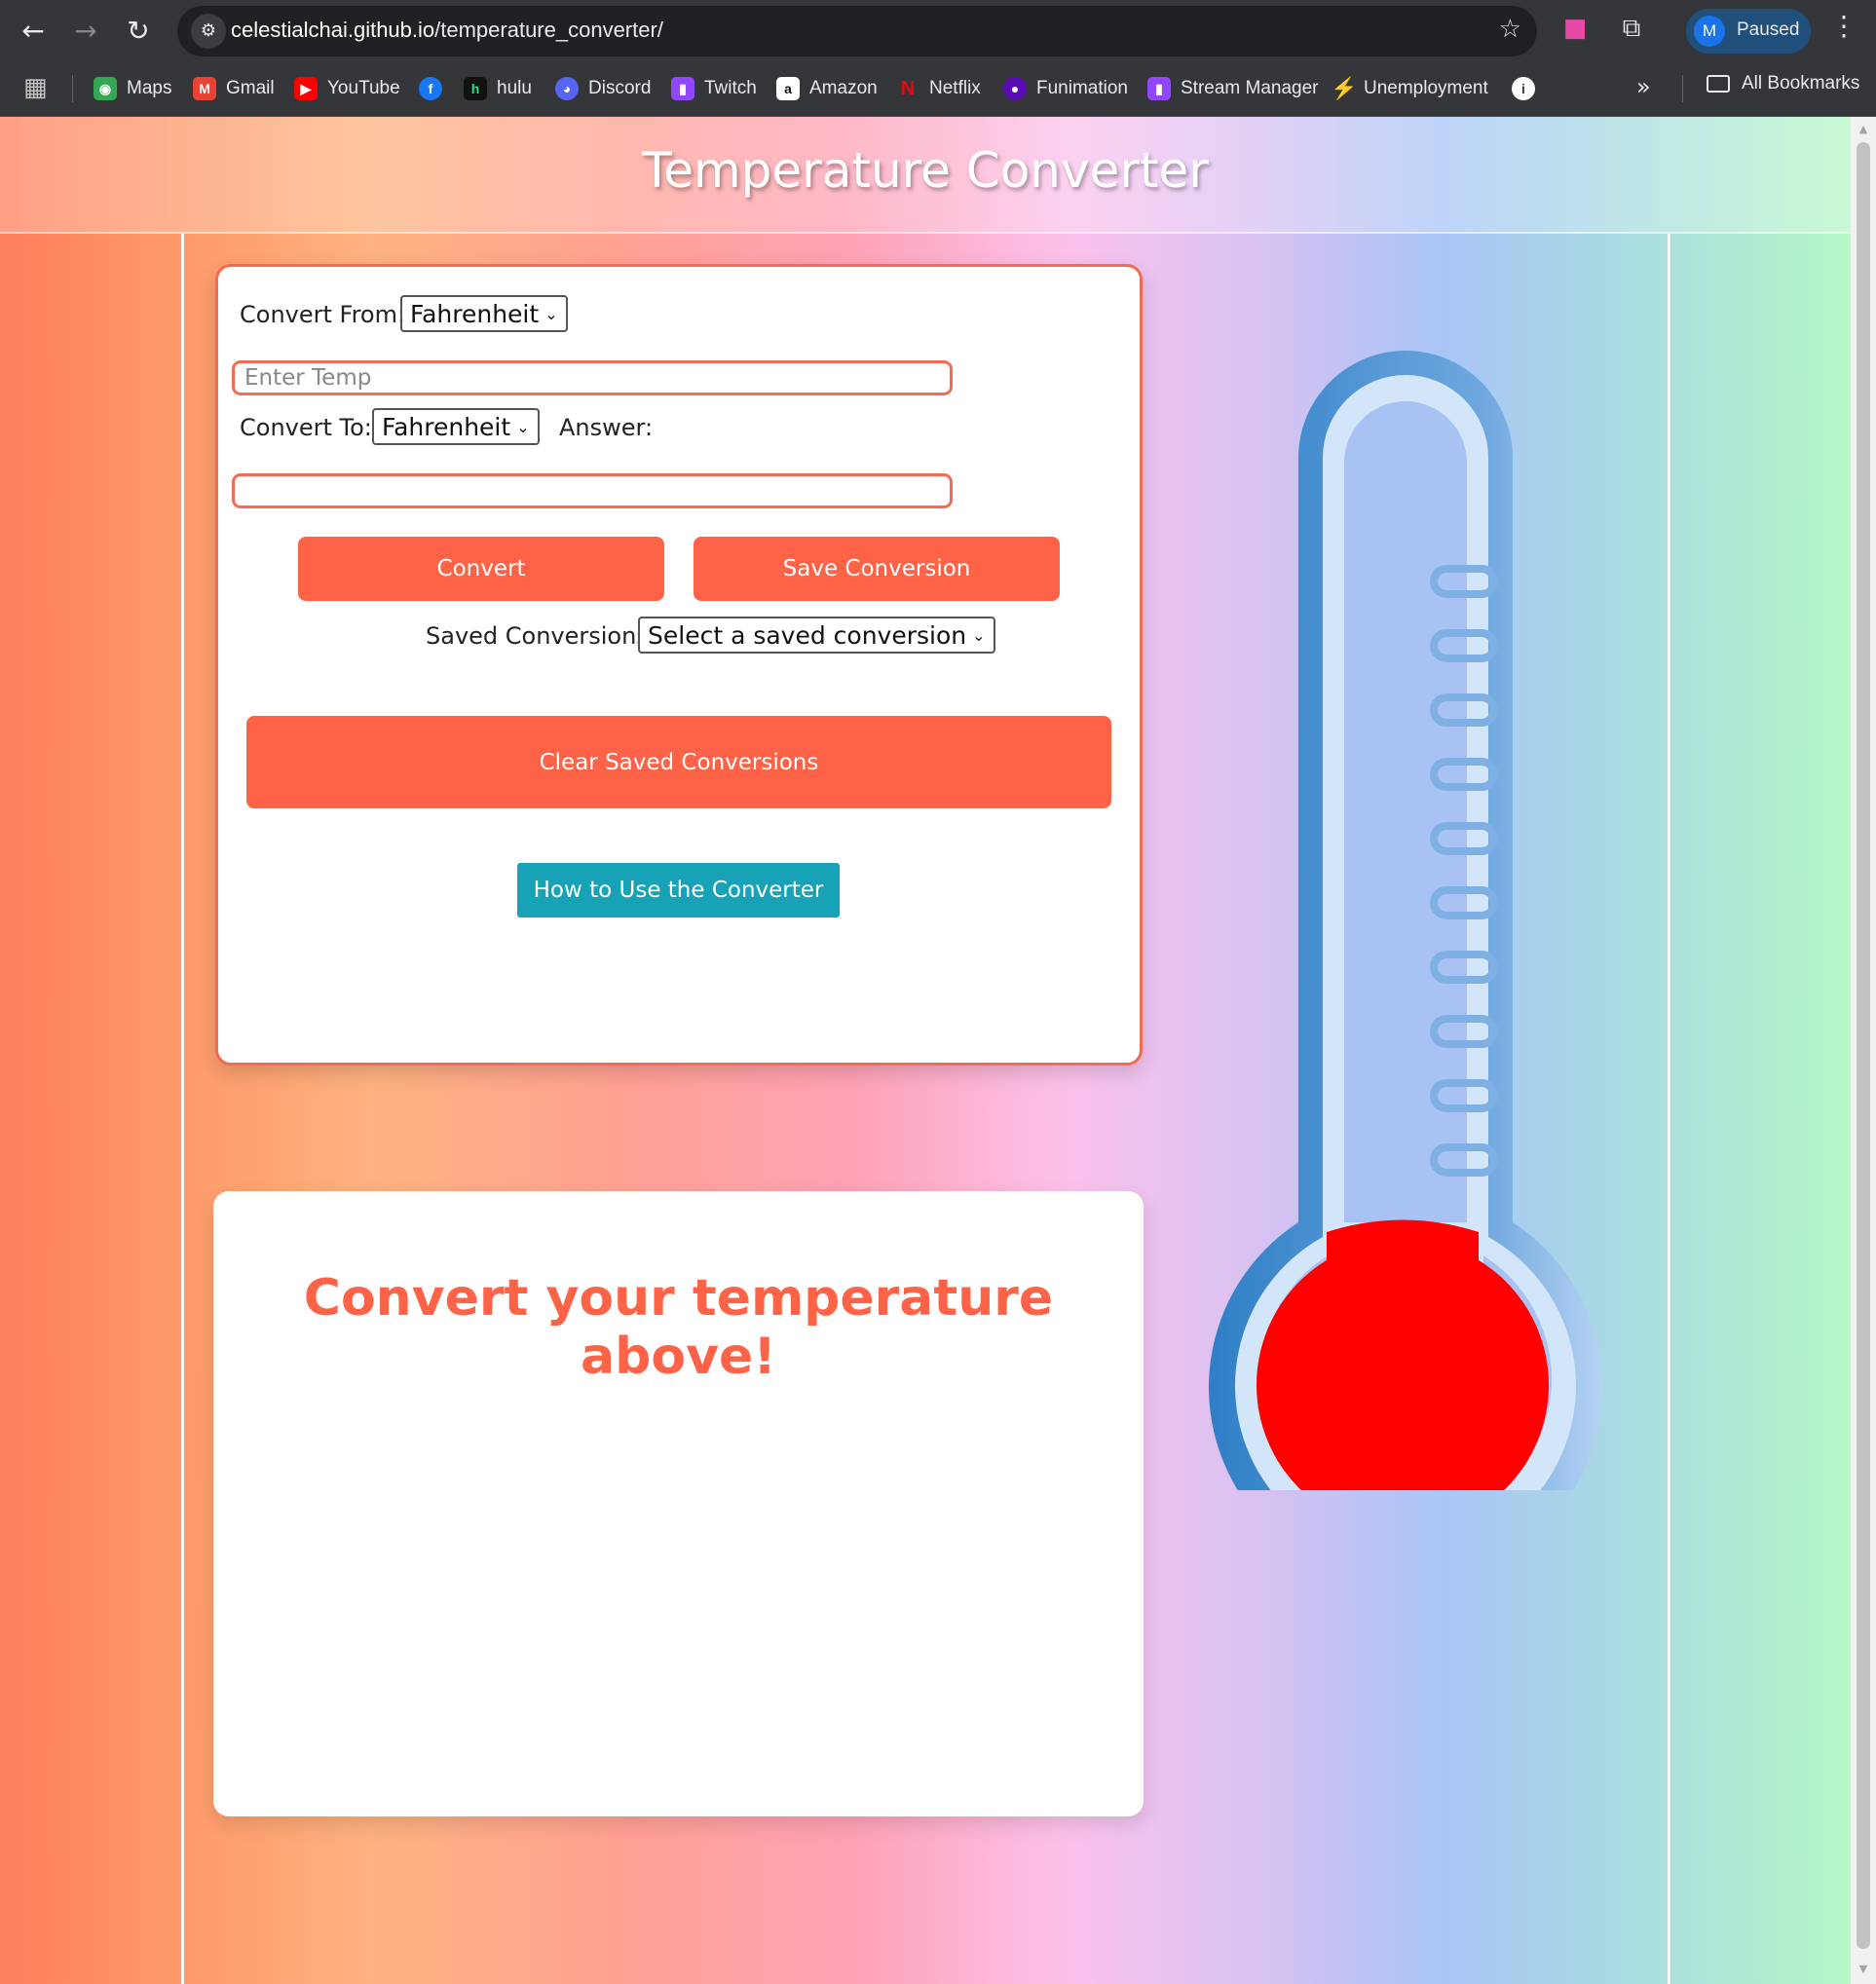 The image size is (1876, 1984). I want to click on profile-button: M Paused, so click(1749, 31).